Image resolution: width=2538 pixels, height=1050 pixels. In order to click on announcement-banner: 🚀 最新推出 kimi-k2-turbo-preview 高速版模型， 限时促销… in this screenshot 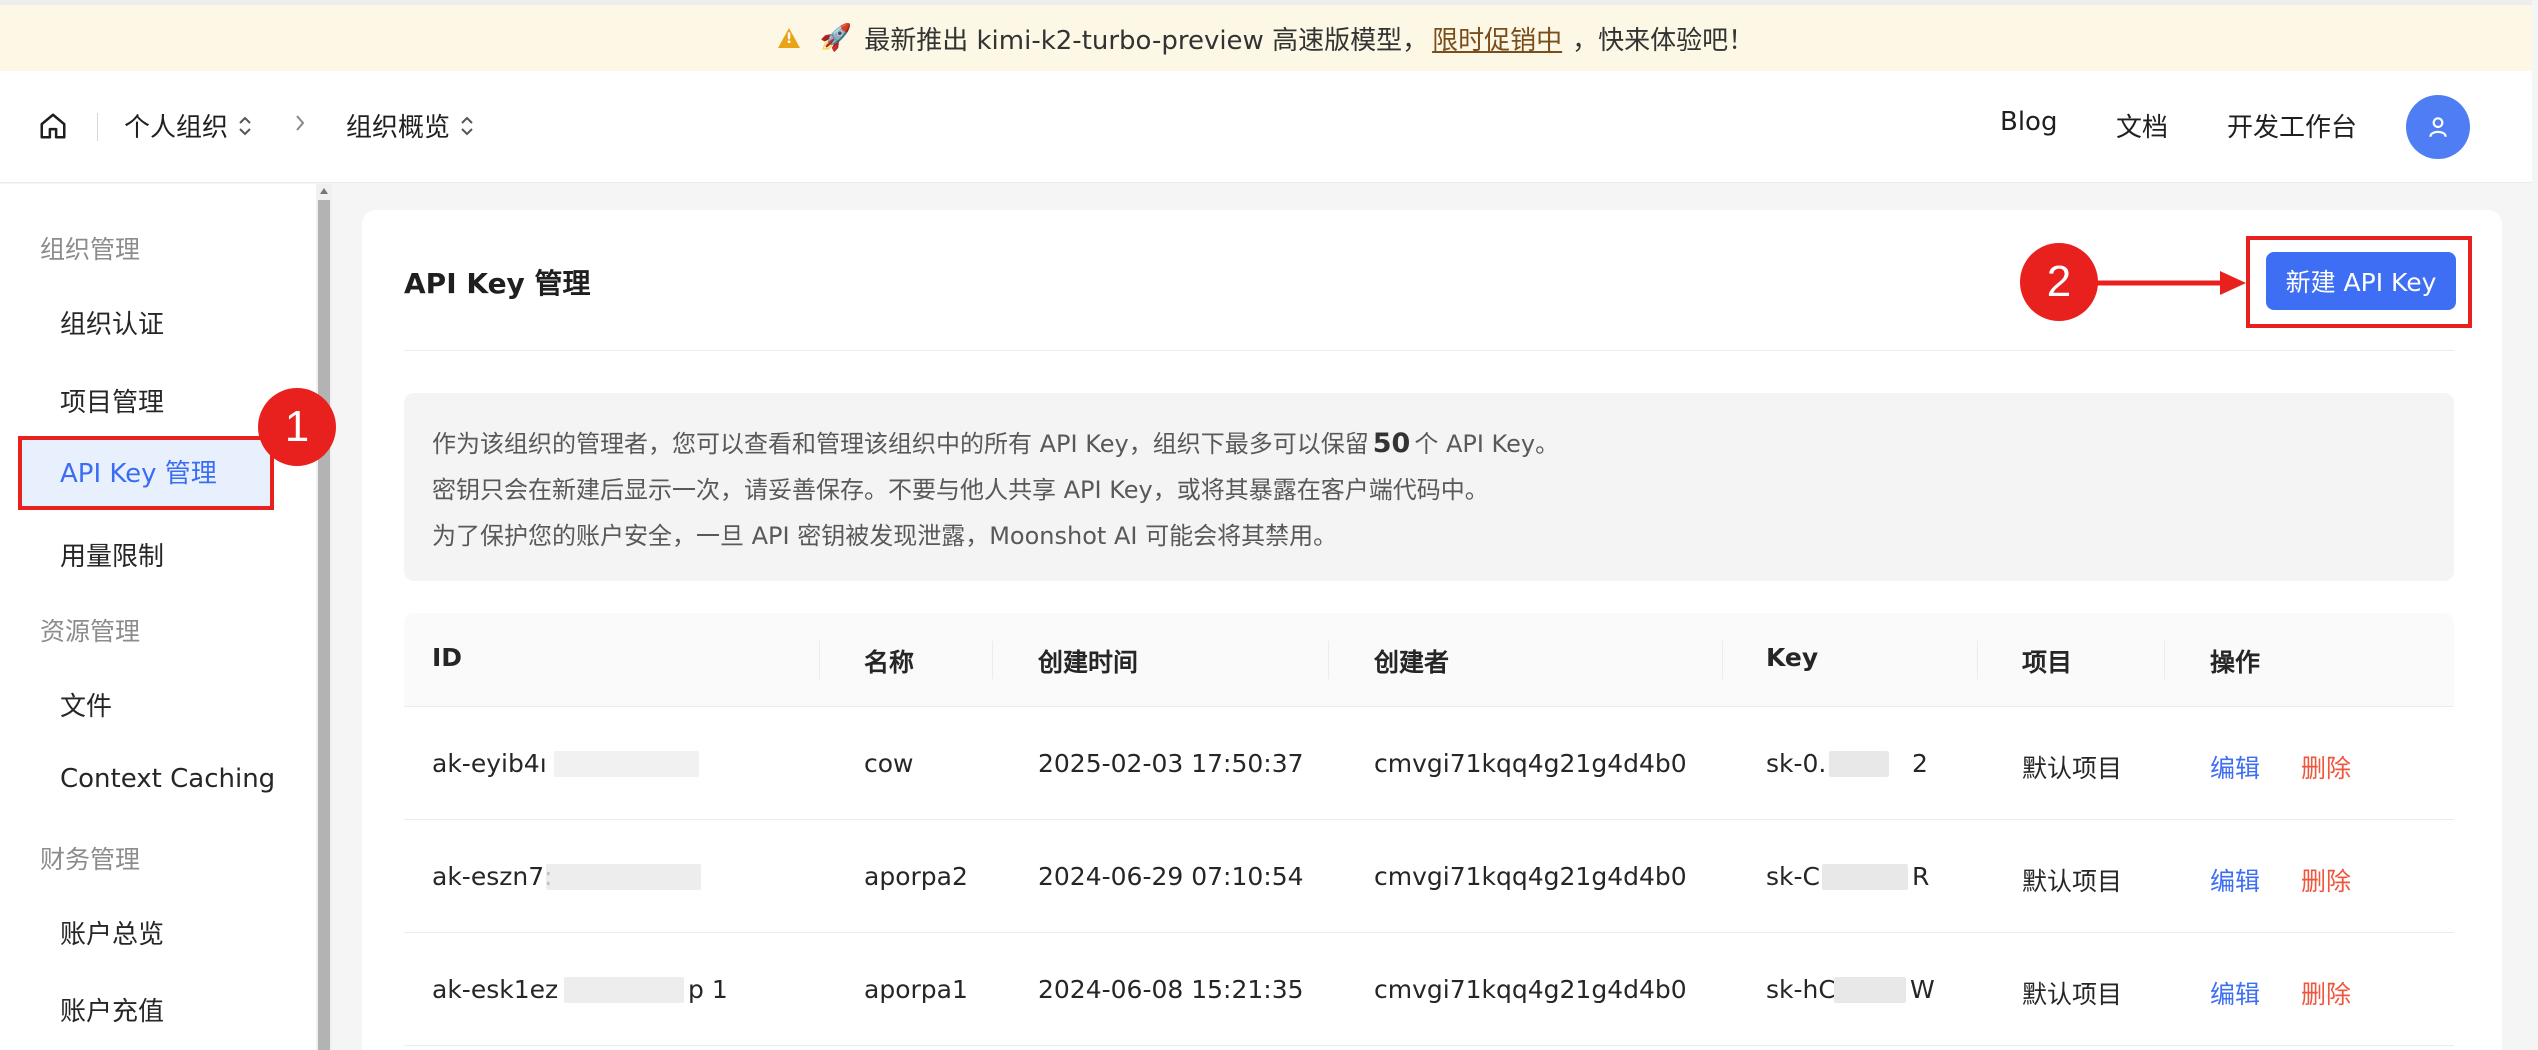, I will do `click(1266, 35)`.